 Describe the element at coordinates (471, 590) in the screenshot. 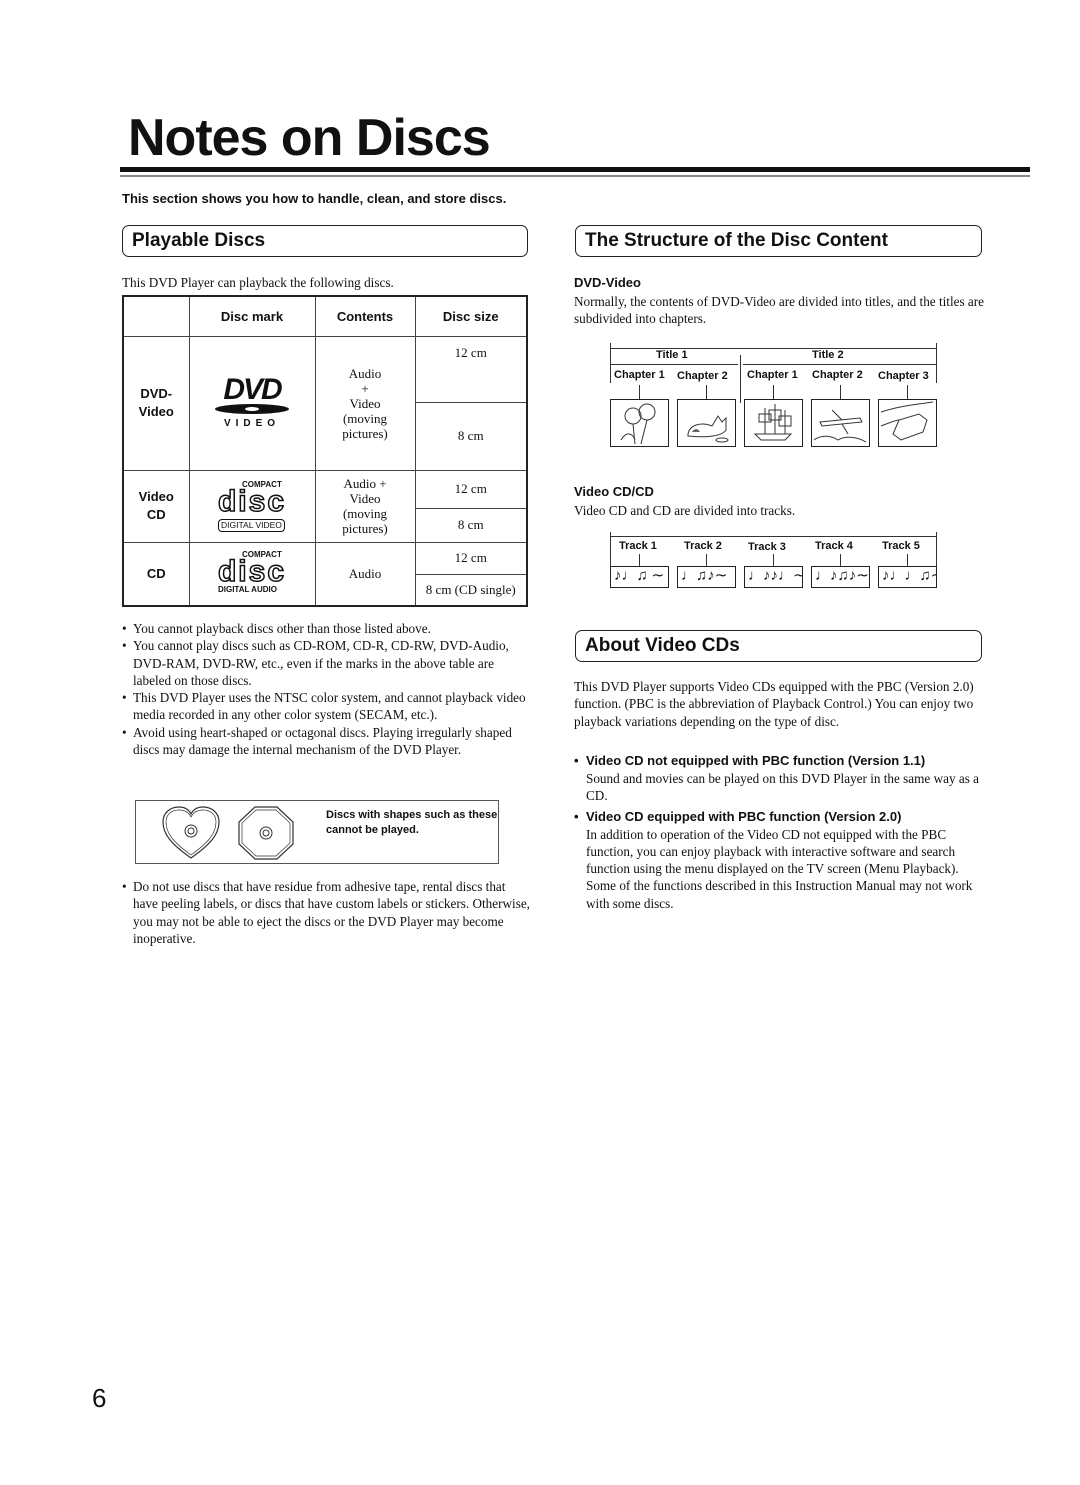

I see `disc-size: 8 cm (CD single)` at that location.